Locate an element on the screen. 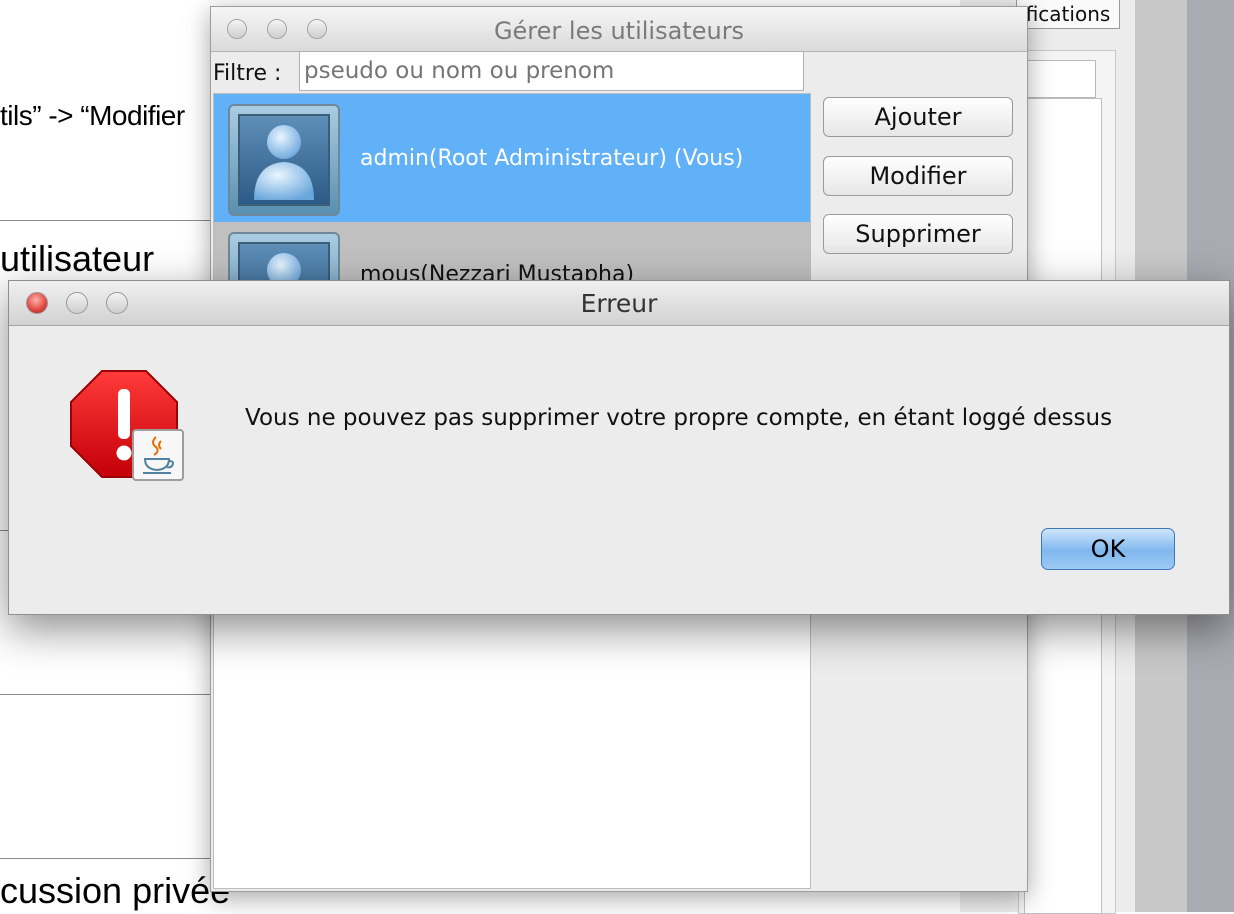  modify-user-button: Modifier is located at coordinates (918, 176).